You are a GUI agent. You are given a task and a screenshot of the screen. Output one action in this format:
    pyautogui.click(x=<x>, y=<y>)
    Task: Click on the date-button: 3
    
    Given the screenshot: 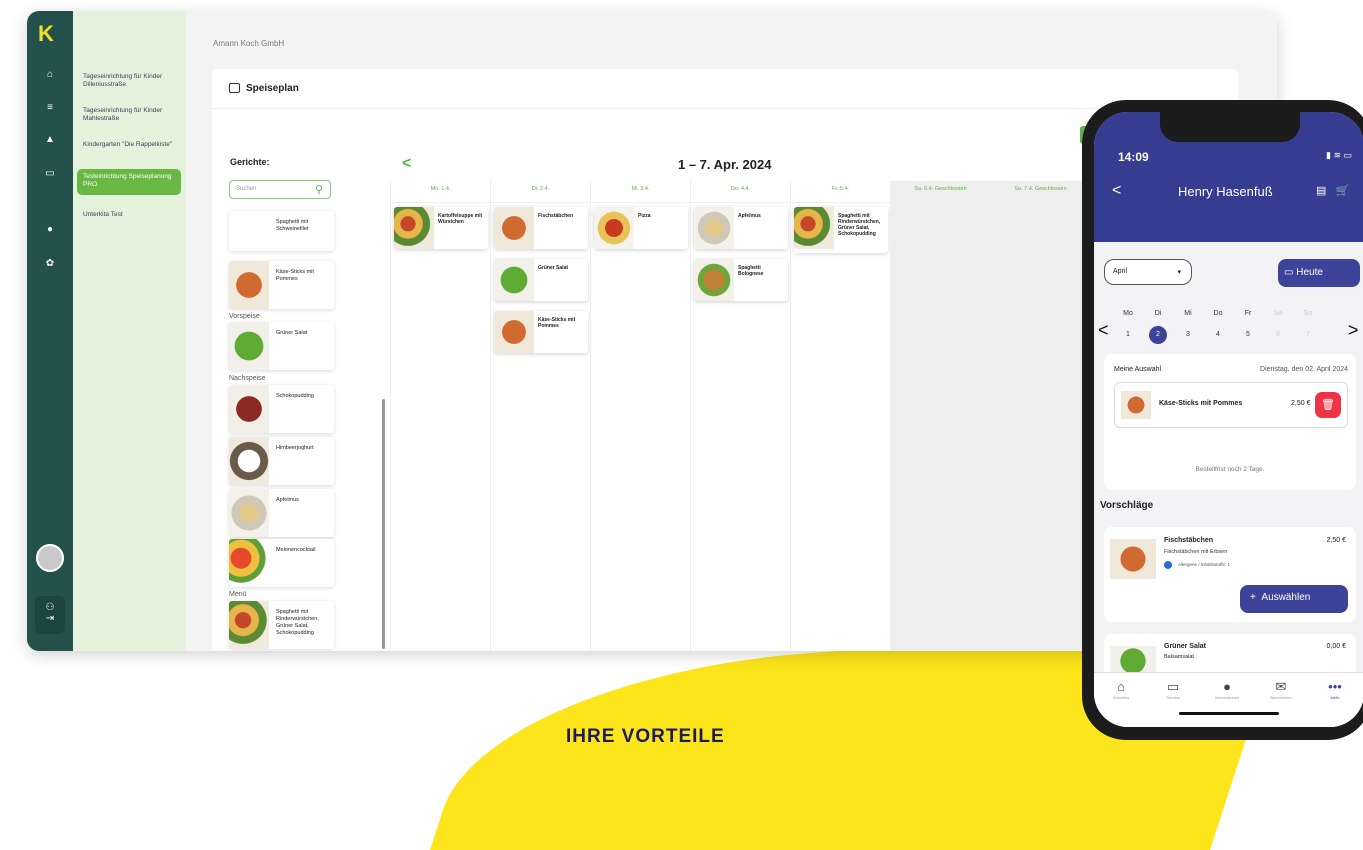 What is the action you would take?
    pyautogui.click(x=1188, y=335)
    